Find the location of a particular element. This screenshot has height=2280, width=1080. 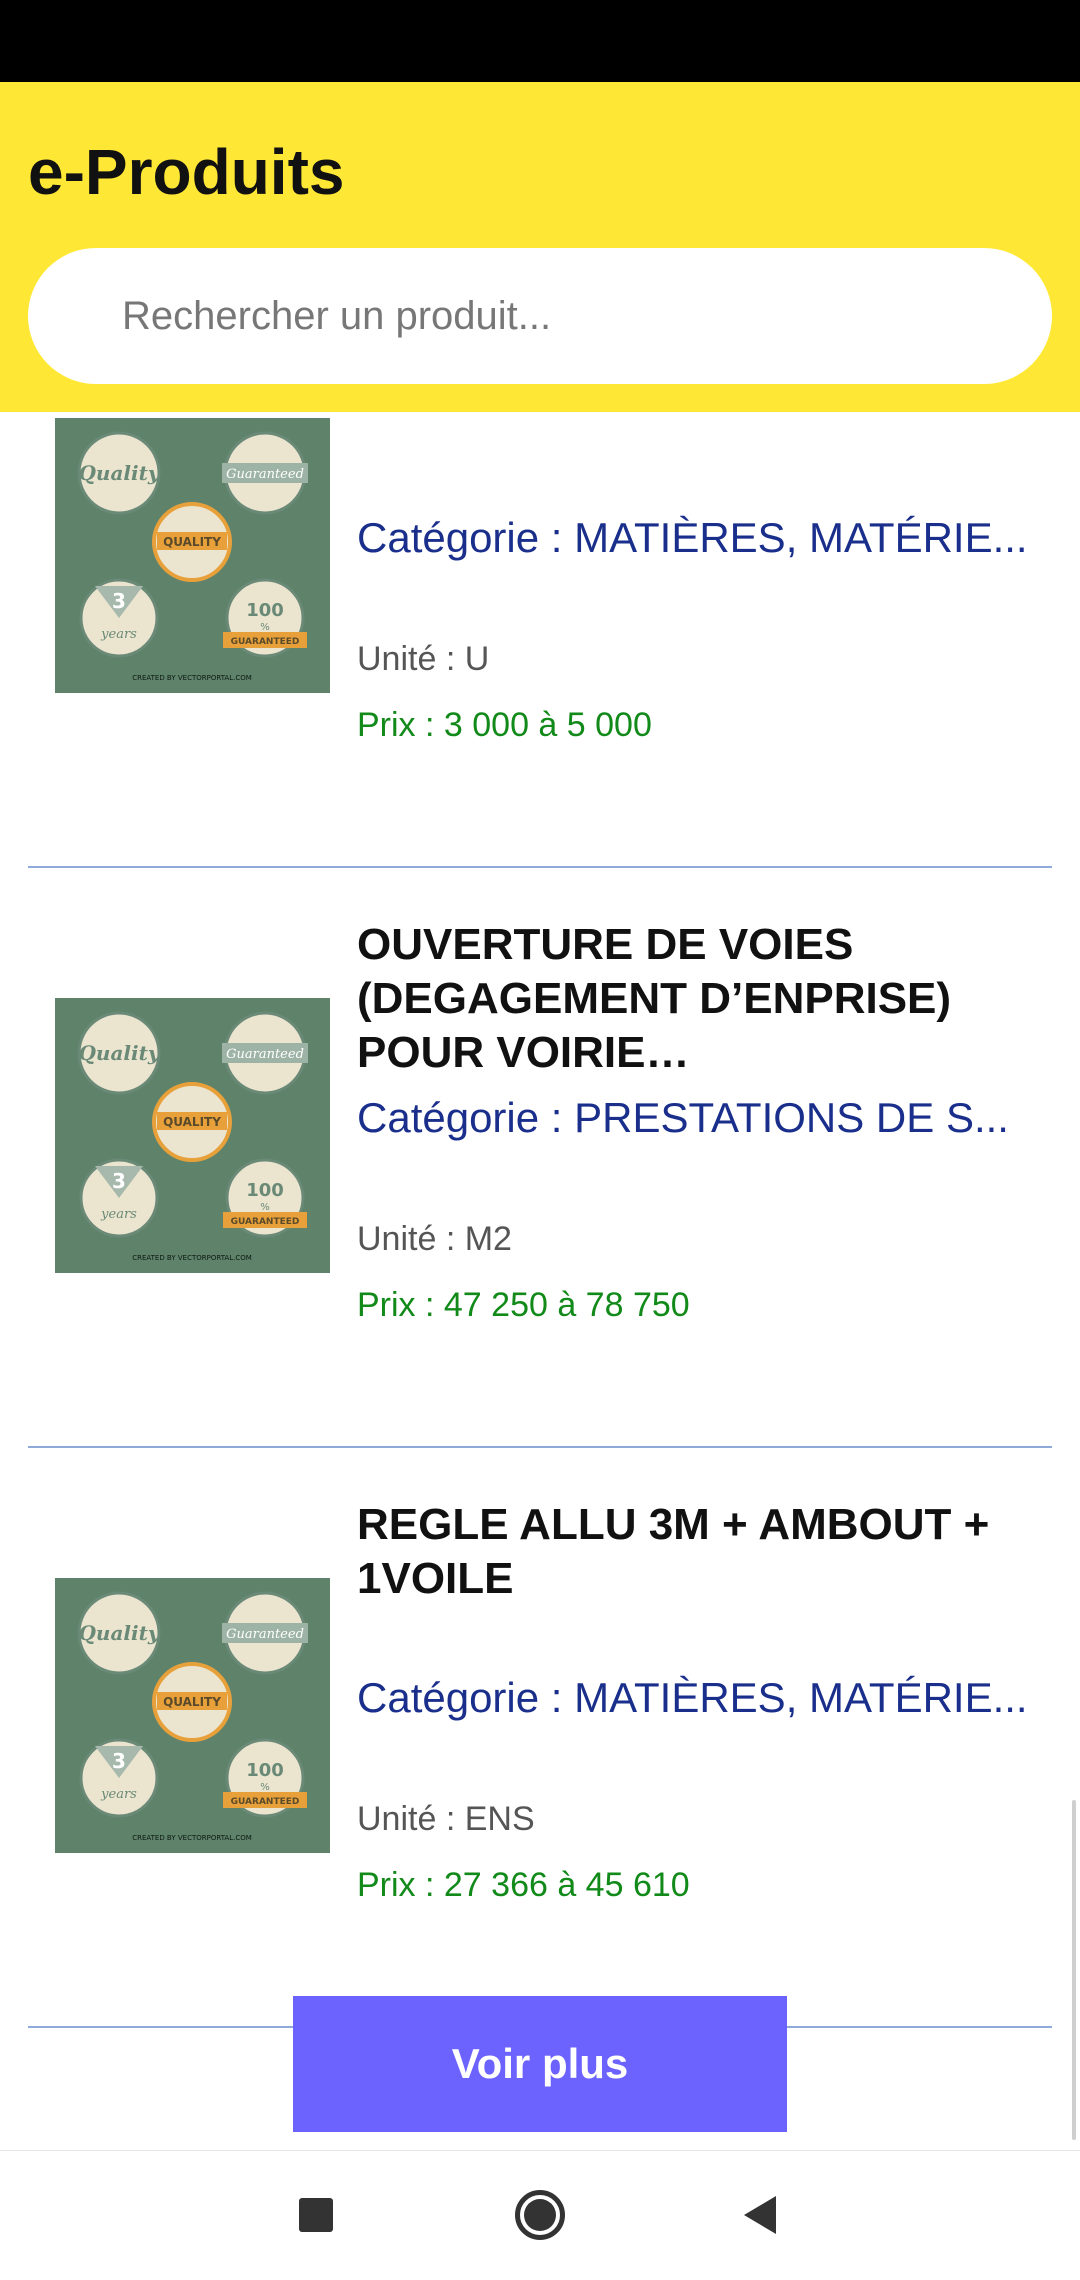

back-button is located at coordinates (760, 2215).